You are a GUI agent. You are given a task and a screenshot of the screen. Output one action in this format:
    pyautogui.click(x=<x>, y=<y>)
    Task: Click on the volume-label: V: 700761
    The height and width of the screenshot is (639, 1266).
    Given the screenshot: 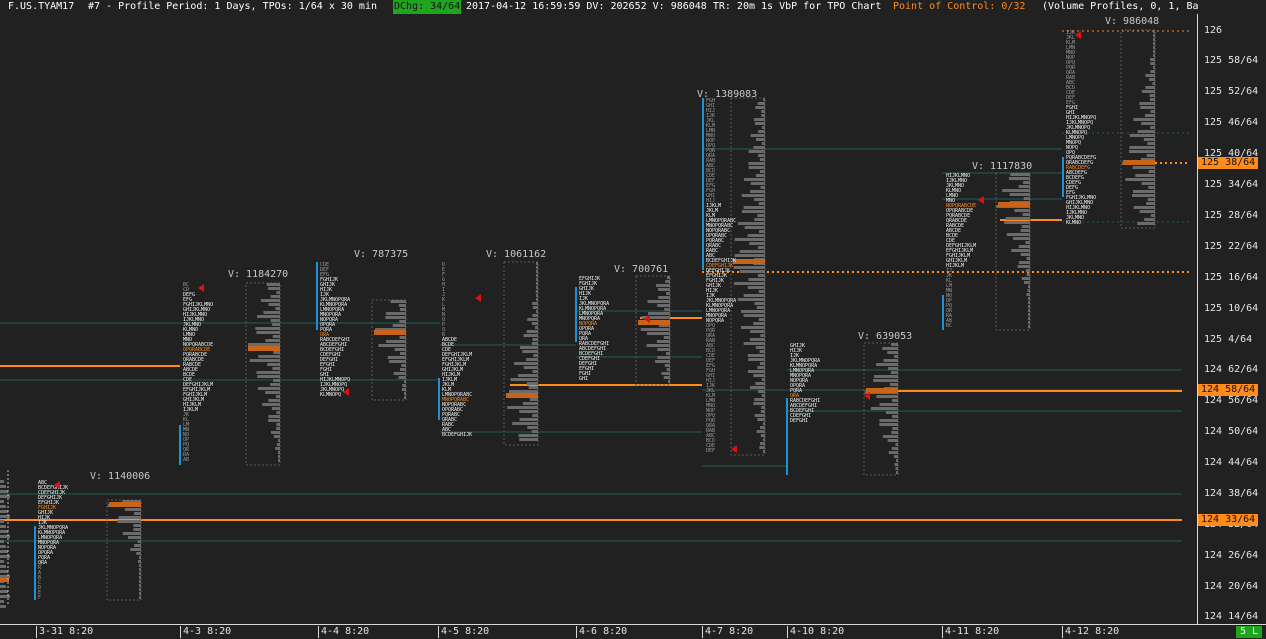 What is the action you would take?
    pyautogui.click(x=641, y=269)
    